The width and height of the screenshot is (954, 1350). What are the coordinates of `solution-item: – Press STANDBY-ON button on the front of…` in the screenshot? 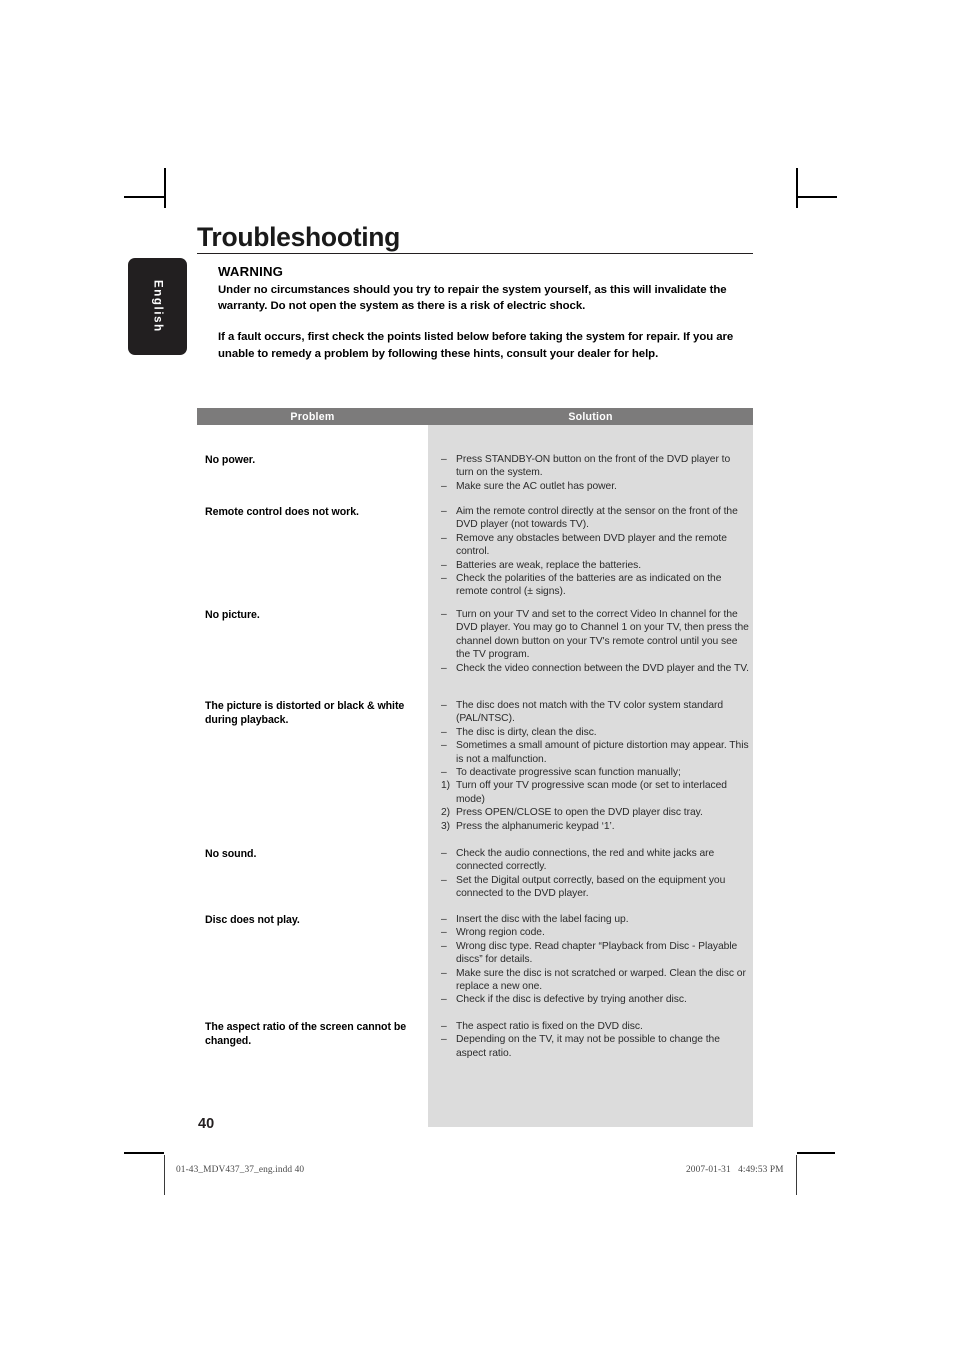 It's located at (595, 466).